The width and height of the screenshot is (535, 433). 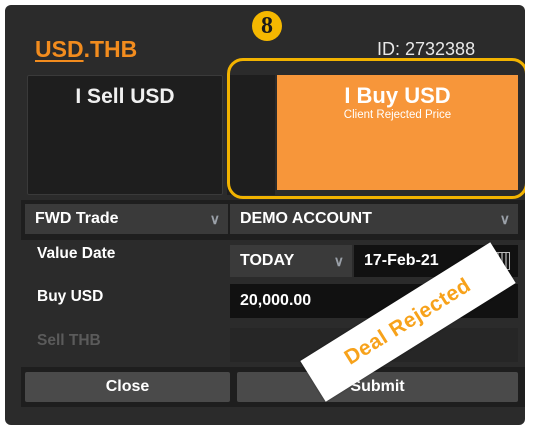 I want to click on close-button: Close, so click(x=127, y=387).